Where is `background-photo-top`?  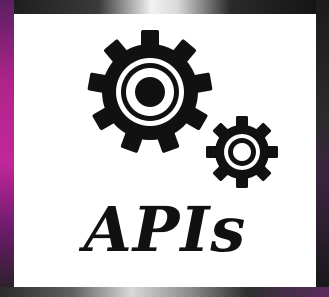 background-photo-top is located at coordinates (164, 7).